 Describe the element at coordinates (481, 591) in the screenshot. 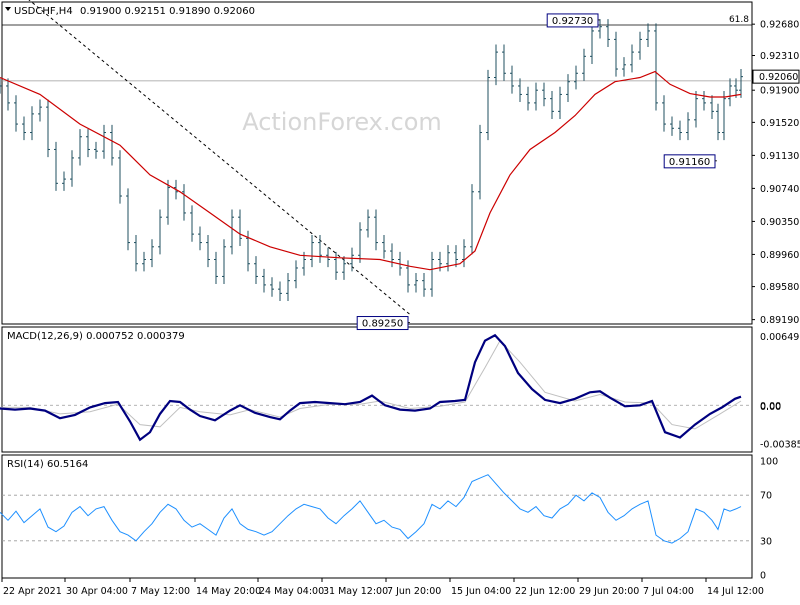

I see `time-axis-label: 15 Jun 04:00` at that location.